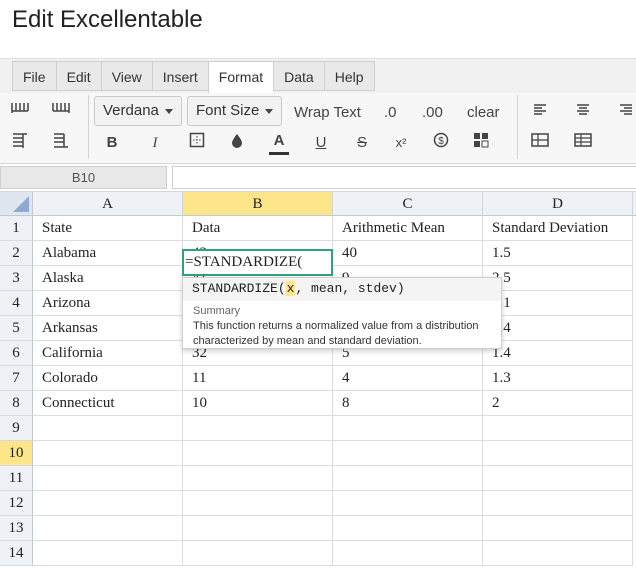 This screenshot has height=569, width=636. I want to click on cell-d8: 2, so click(558, 403).